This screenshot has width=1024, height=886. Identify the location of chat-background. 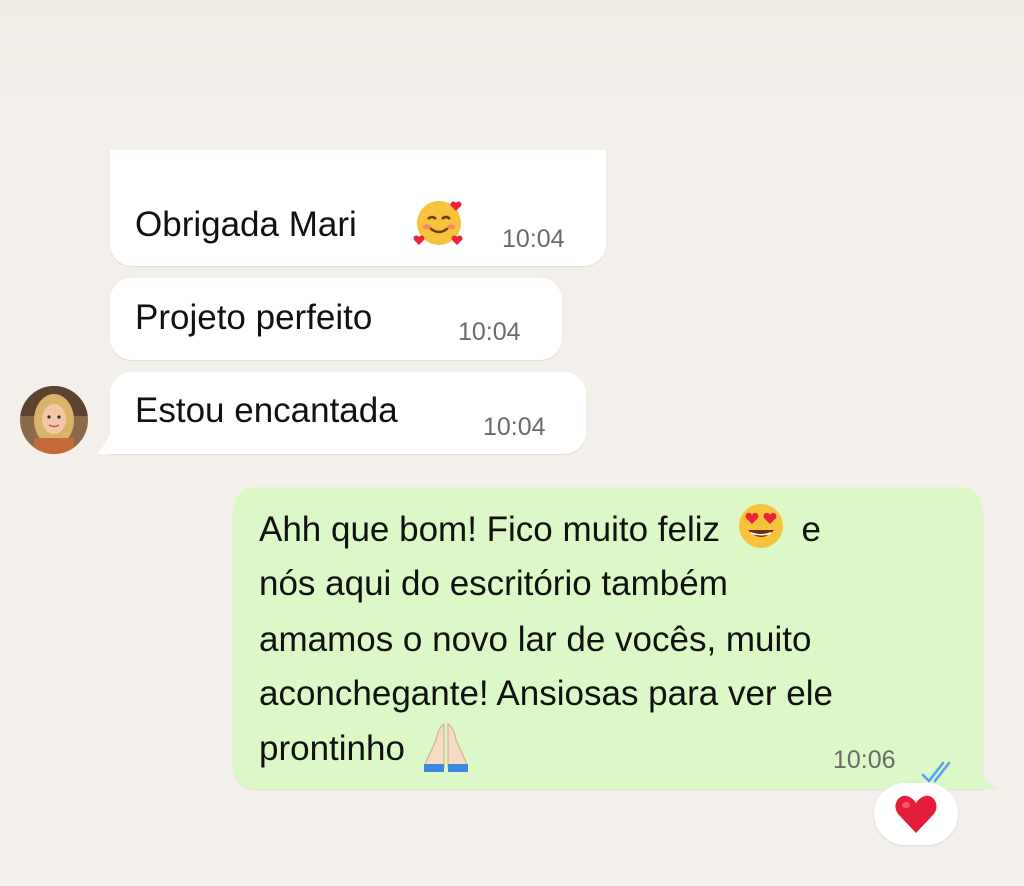
(512, 60).